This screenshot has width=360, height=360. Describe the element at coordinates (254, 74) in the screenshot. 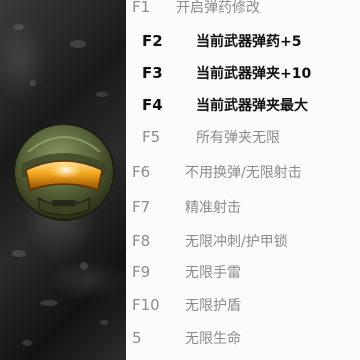

I see `hotkey-label: 当前武器弹夹+10` at that location.